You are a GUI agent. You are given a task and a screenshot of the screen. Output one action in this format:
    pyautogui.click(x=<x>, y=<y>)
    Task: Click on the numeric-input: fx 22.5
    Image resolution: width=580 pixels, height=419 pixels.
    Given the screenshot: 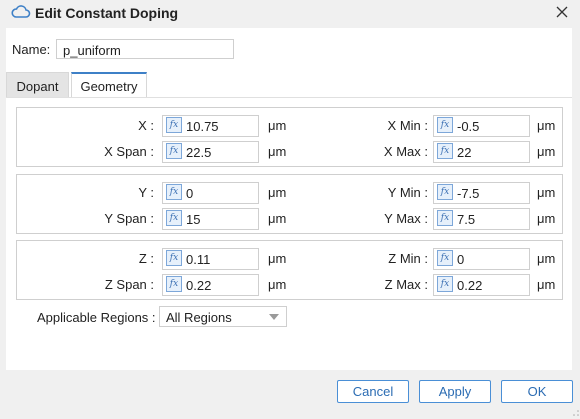 What is the action you would take?
    pyautogui.click(x=210, y=152)
    